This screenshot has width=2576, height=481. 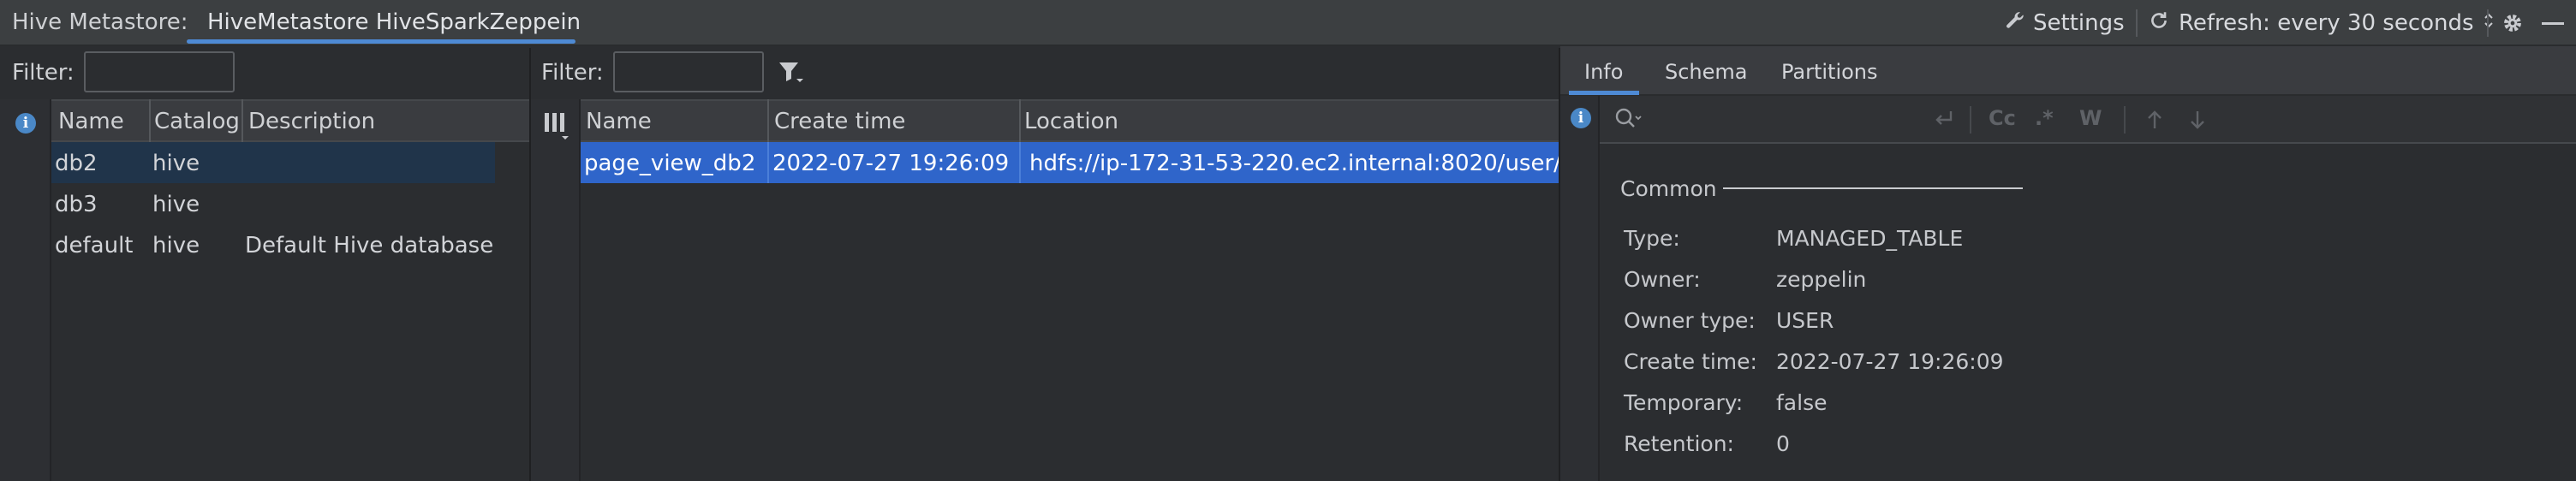 I want to click on tbl-row-create-time: 2022-07-27 19:26:09, so click(x=891, y=163).